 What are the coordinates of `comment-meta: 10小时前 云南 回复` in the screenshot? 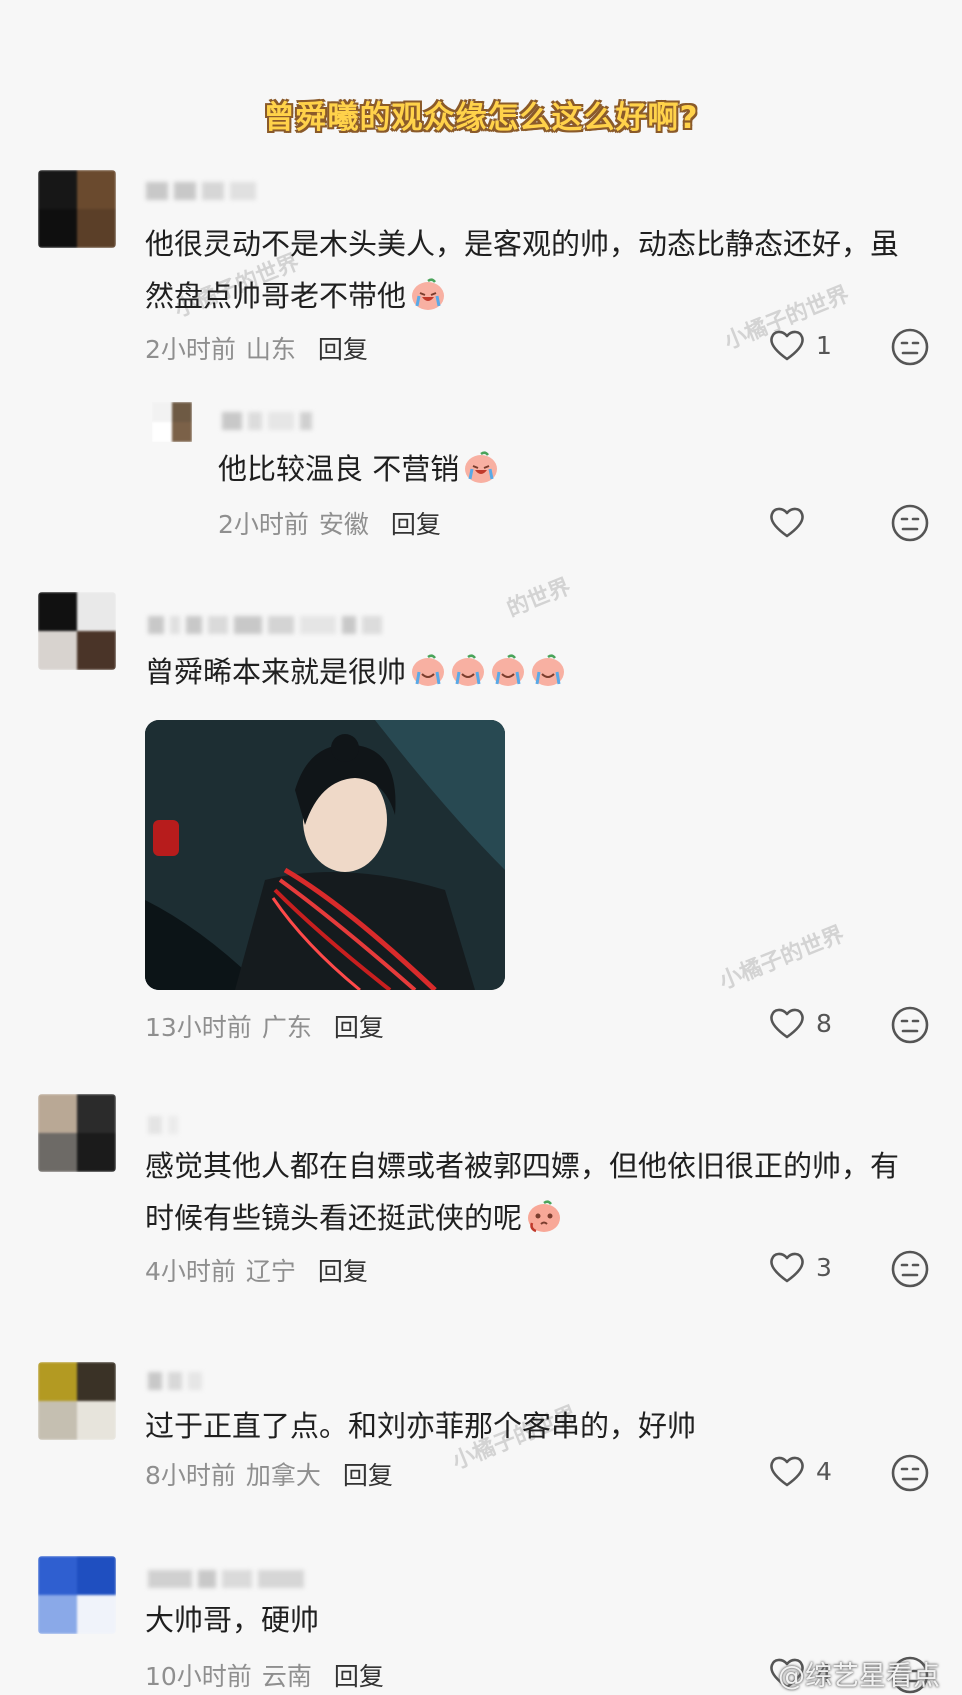 It's located at (264, 1675).